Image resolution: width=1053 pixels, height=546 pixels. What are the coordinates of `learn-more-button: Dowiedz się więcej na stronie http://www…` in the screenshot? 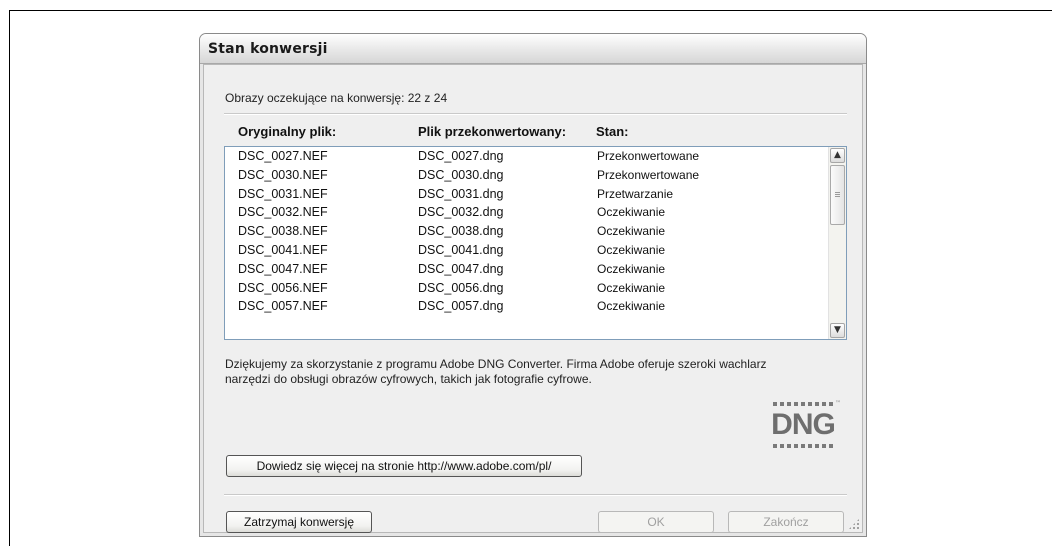 It's located at (404, 466).